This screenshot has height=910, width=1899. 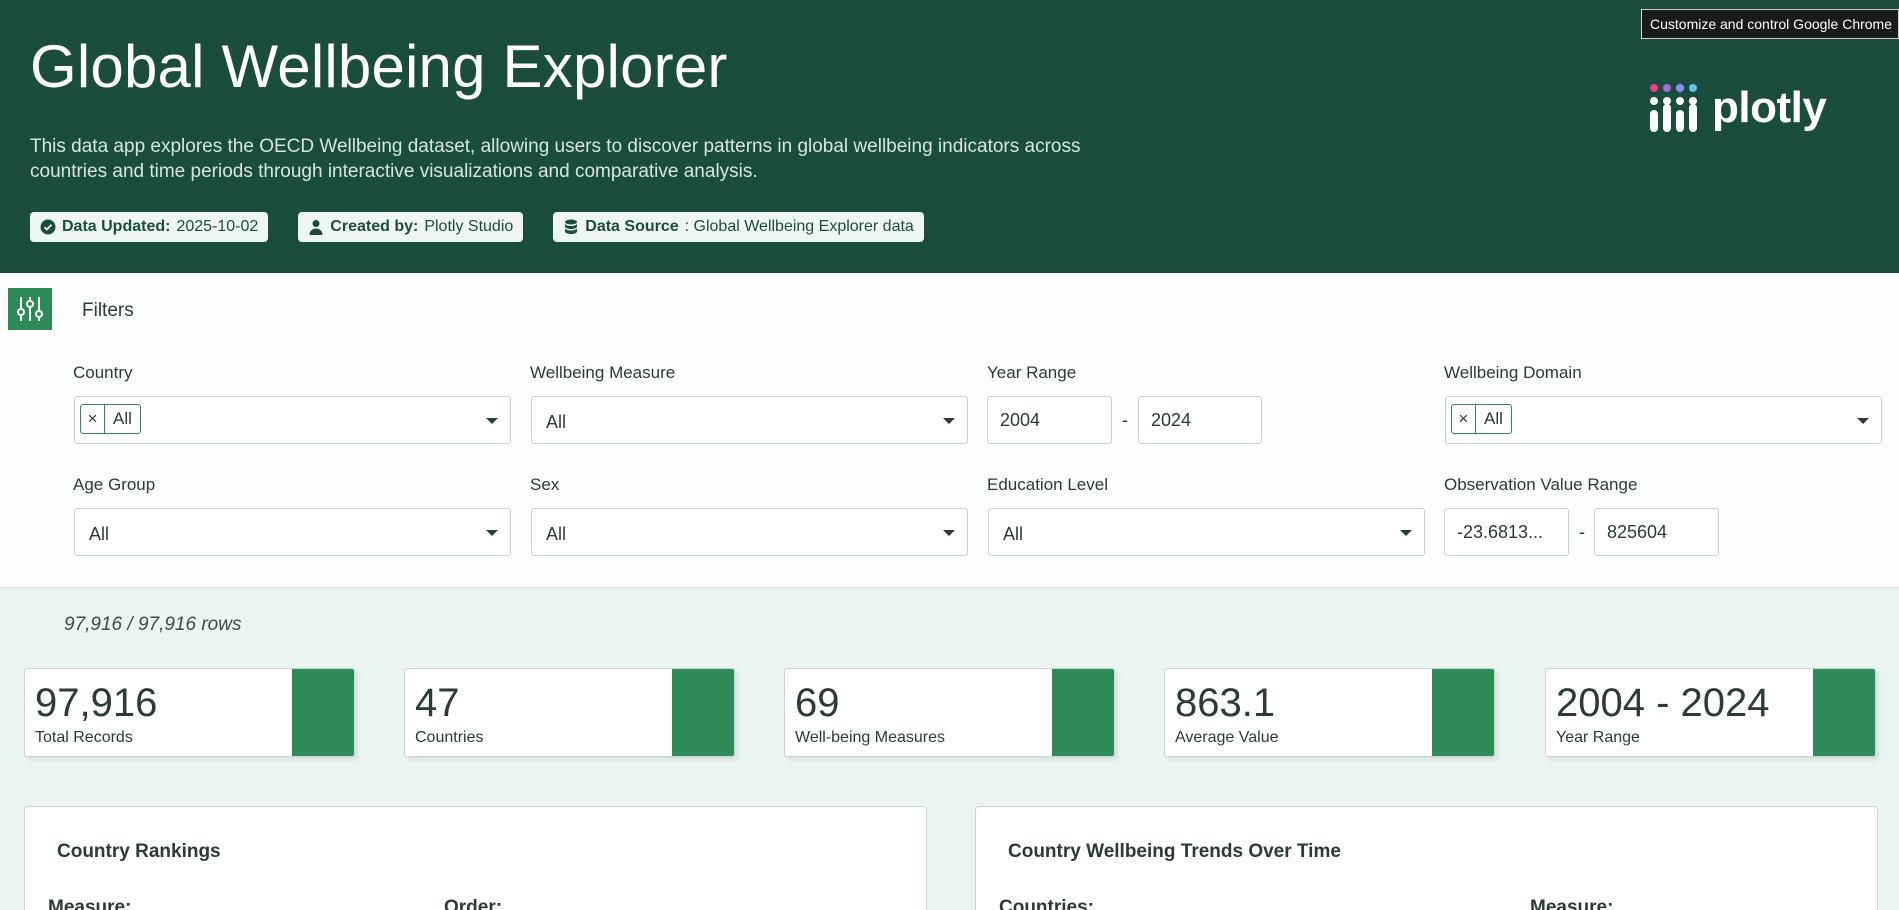 What do you see at coordinates (96, 703) in the screenshot?
I see `kpi-value: 97,916` at bounding box center [96, 703].